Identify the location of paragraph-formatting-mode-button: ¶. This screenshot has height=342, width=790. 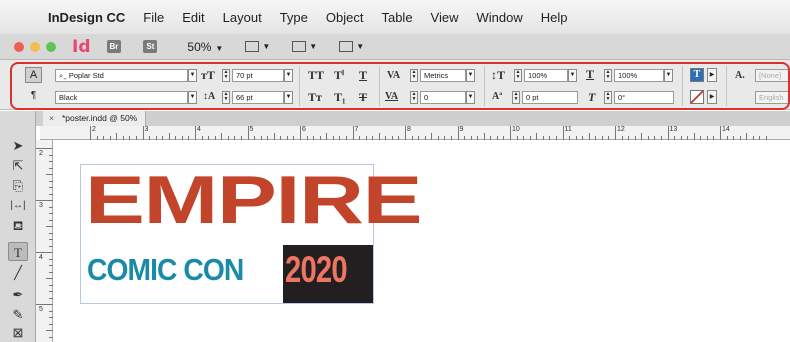
(33, 96).